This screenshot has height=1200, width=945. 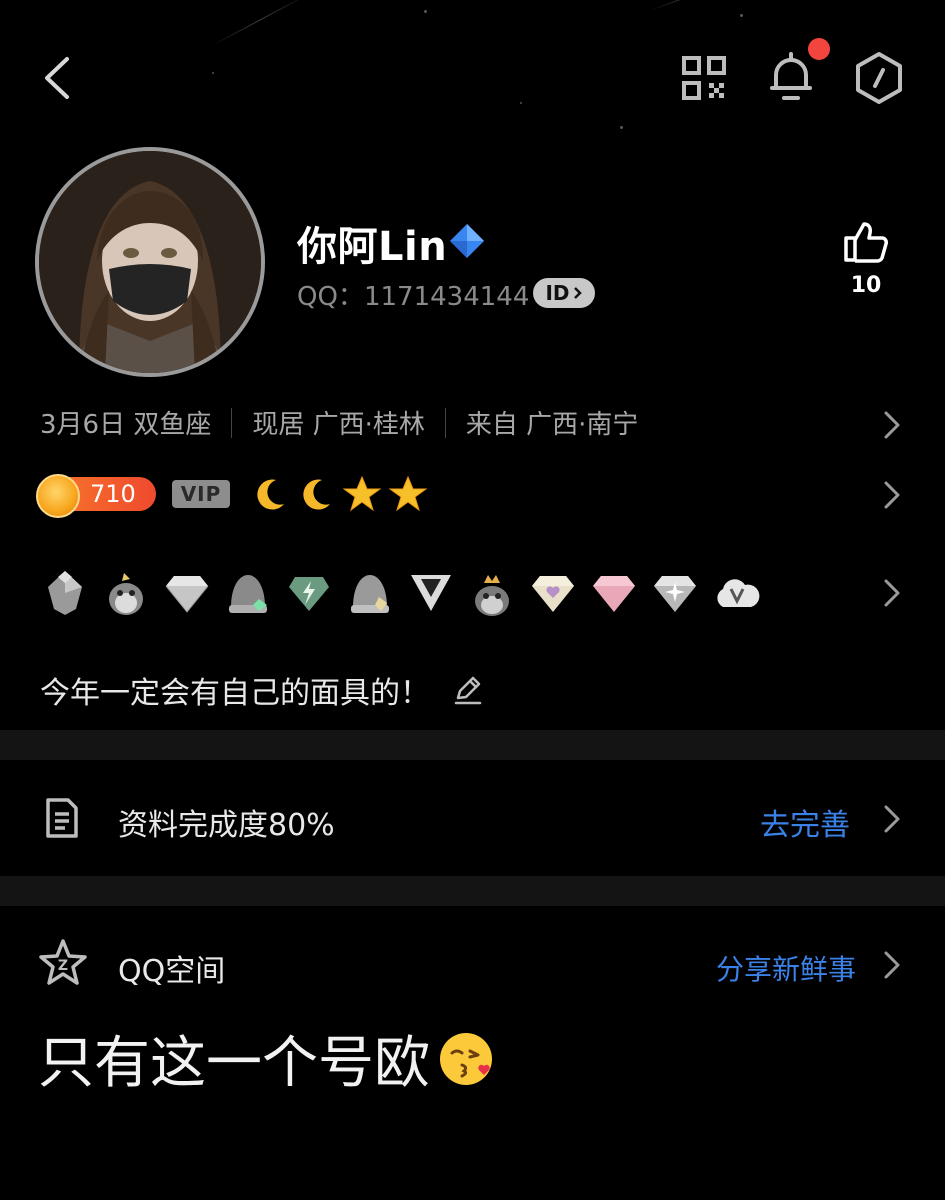 I want to click on signature: 今年一定会有自己的面具的！, so click(x=262, y=690).